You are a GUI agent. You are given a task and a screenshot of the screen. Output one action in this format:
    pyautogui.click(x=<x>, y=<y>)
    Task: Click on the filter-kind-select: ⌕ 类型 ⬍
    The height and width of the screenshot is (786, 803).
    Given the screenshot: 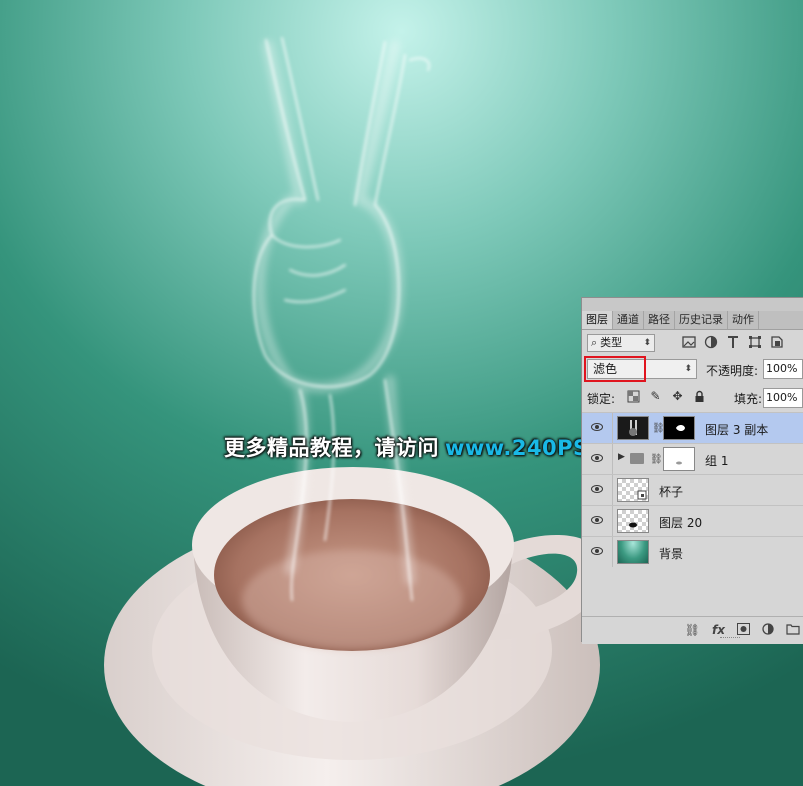 What is the action you would take?
    pyautogui.click(x=621, y=343)
    